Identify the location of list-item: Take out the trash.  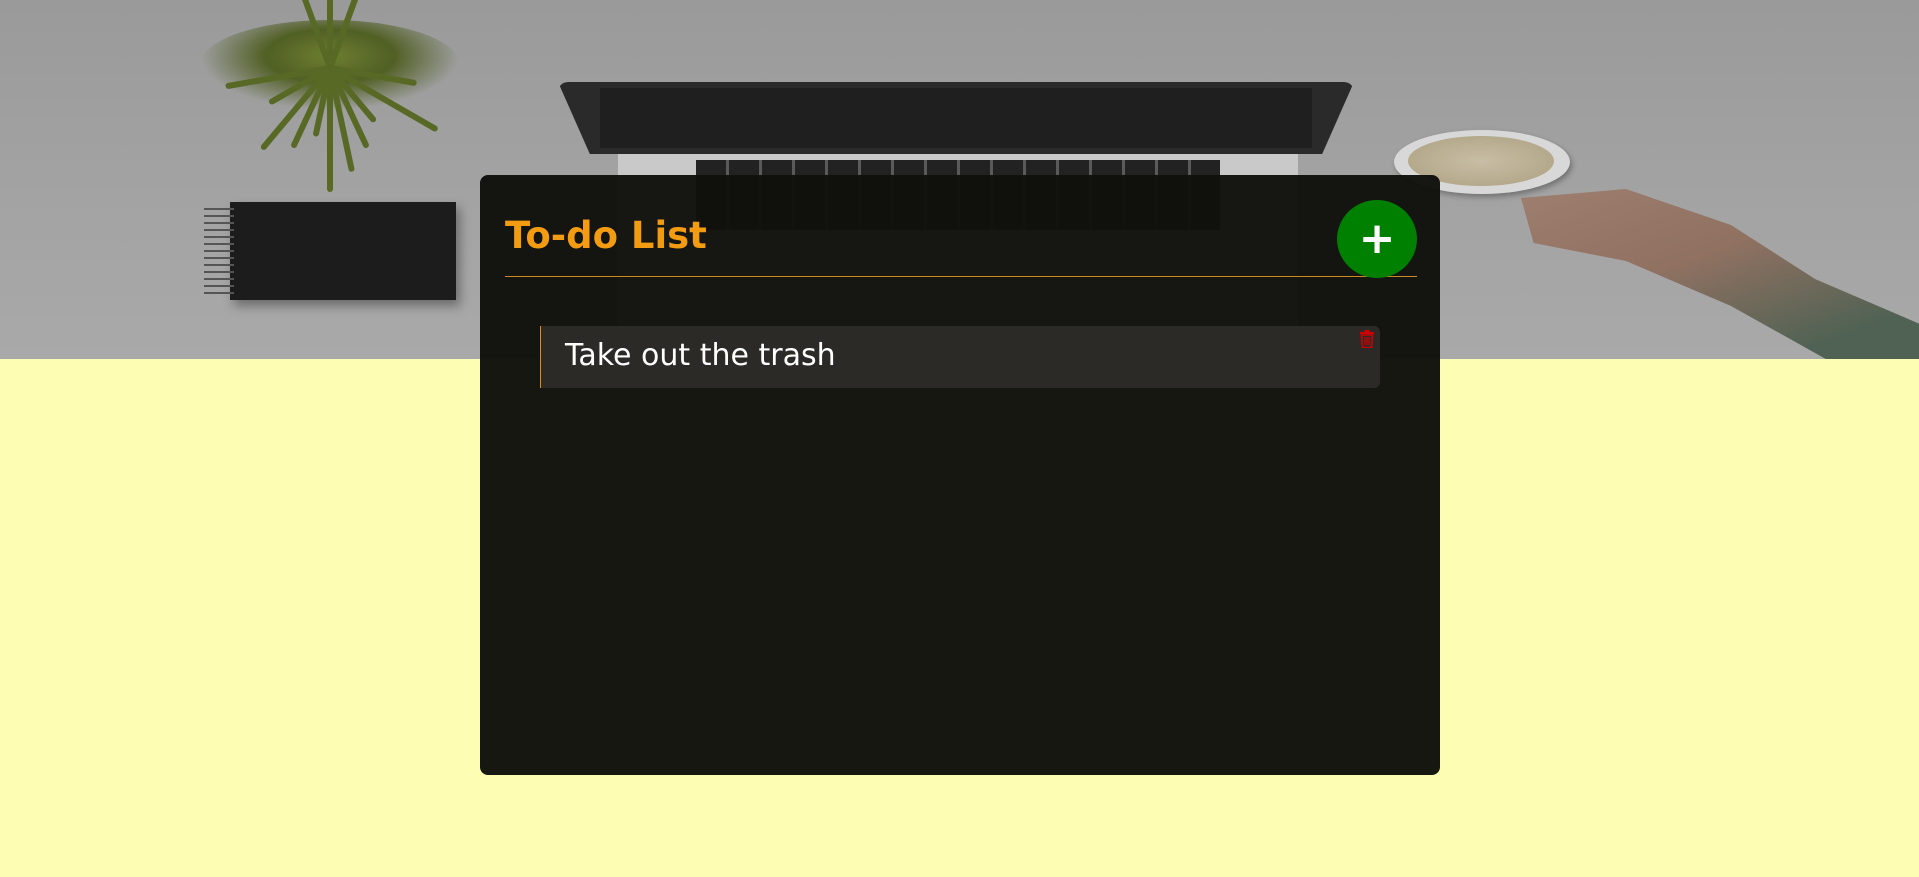
(960, 357).